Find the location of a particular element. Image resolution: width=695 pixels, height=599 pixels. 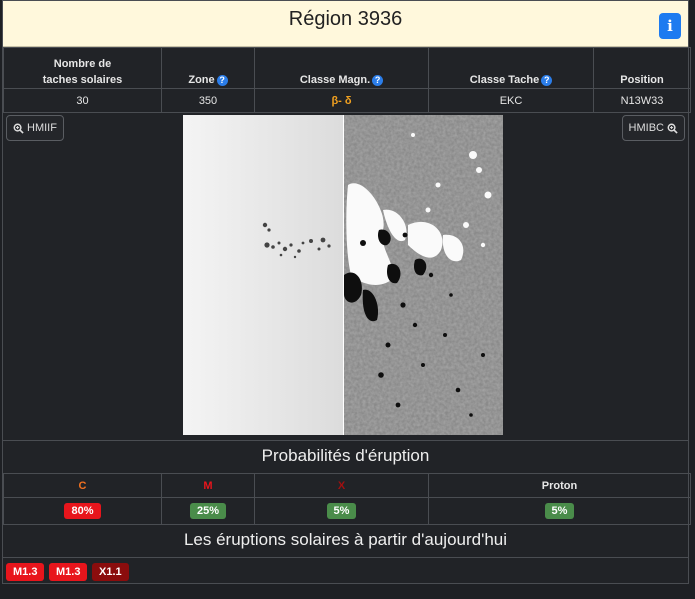

header-mag-class: Classe Magn.? is located at coordinates (341, 68).